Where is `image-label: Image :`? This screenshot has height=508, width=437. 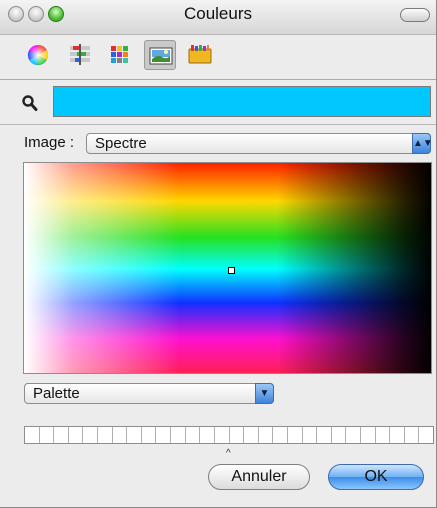 image-label: Image : is located at coordinates (49, 142).